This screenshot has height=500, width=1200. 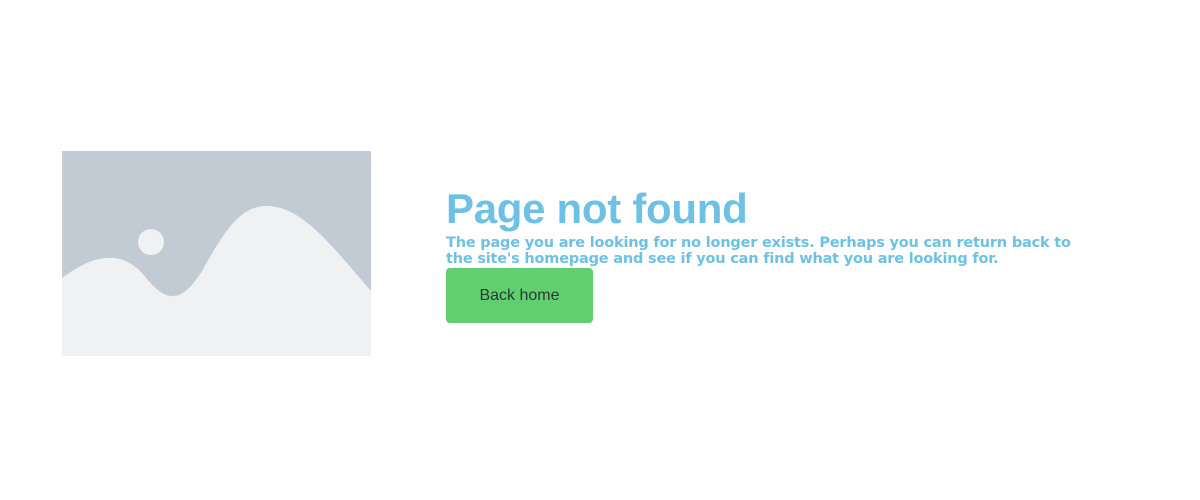 I want to click on placeholder-sun, so click(x=151, y=242).